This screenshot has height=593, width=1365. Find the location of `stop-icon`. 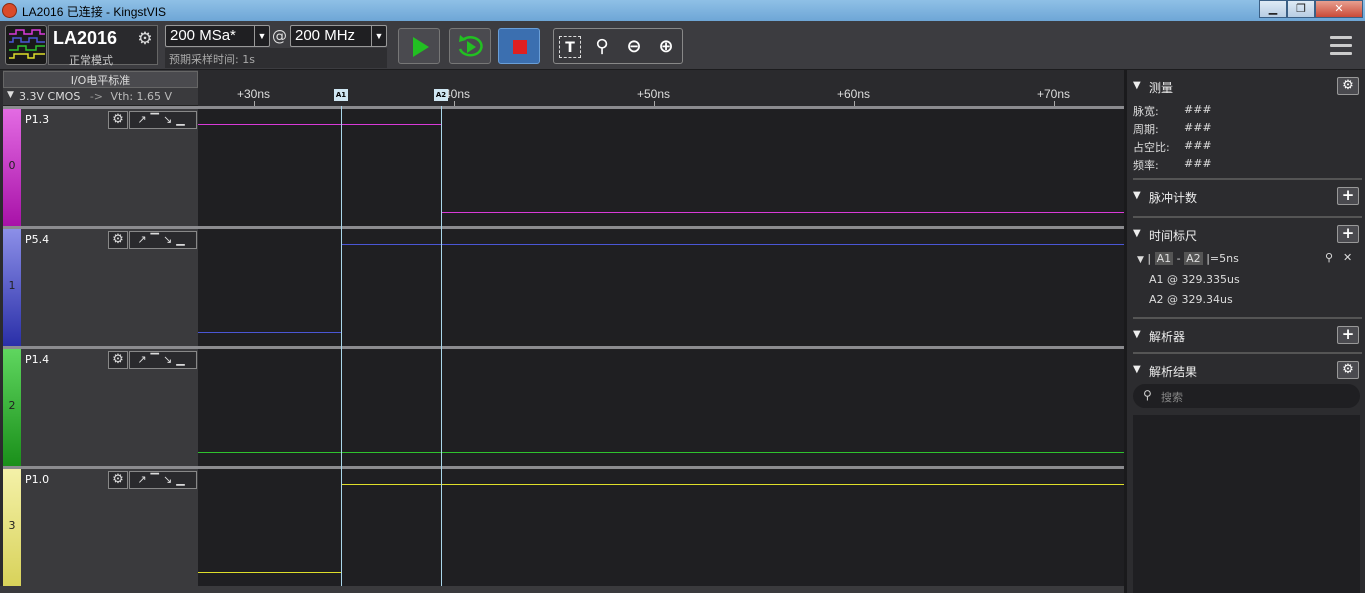

stop-icon is located at coordinates (520, 47).